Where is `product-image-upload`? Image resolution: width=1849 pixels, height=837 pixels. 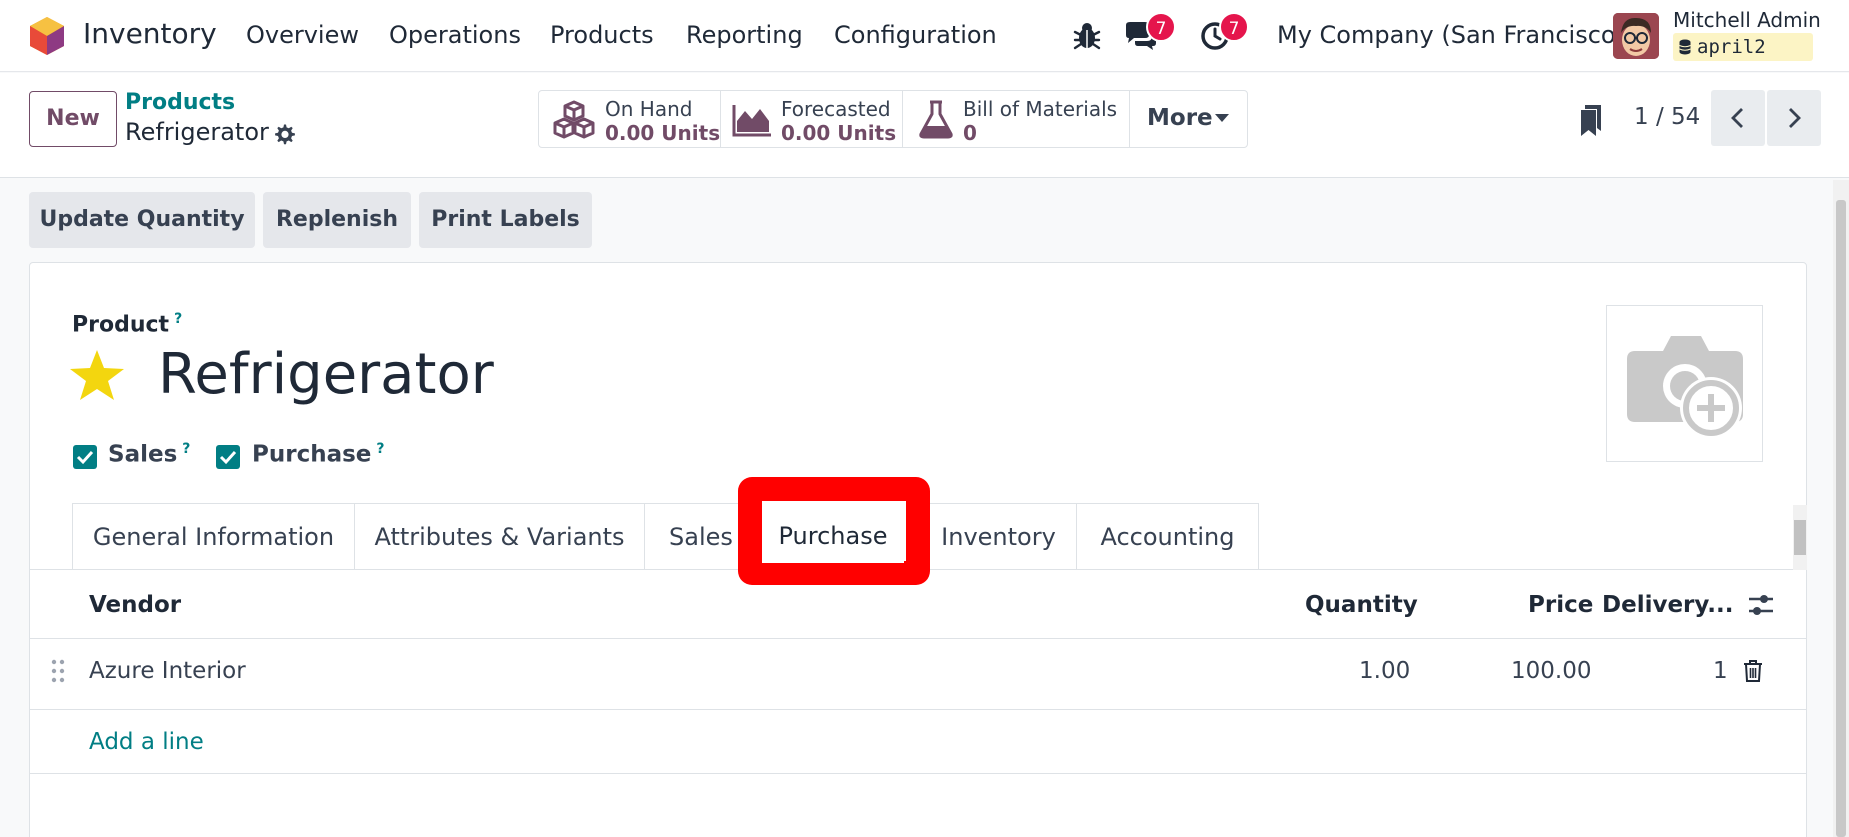
product-image-upload is located at coordinates (1684, 383).